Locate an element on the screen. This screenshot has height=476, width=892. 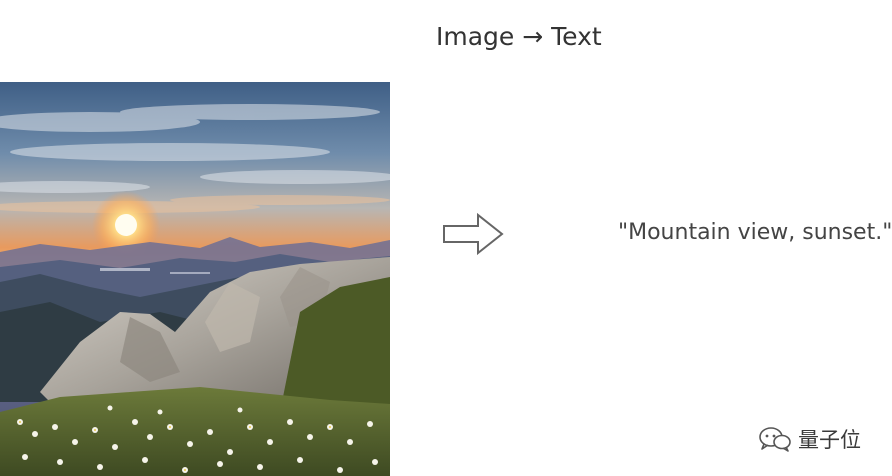
right-outline-arrow-icon is located at coordinates (474, 234).